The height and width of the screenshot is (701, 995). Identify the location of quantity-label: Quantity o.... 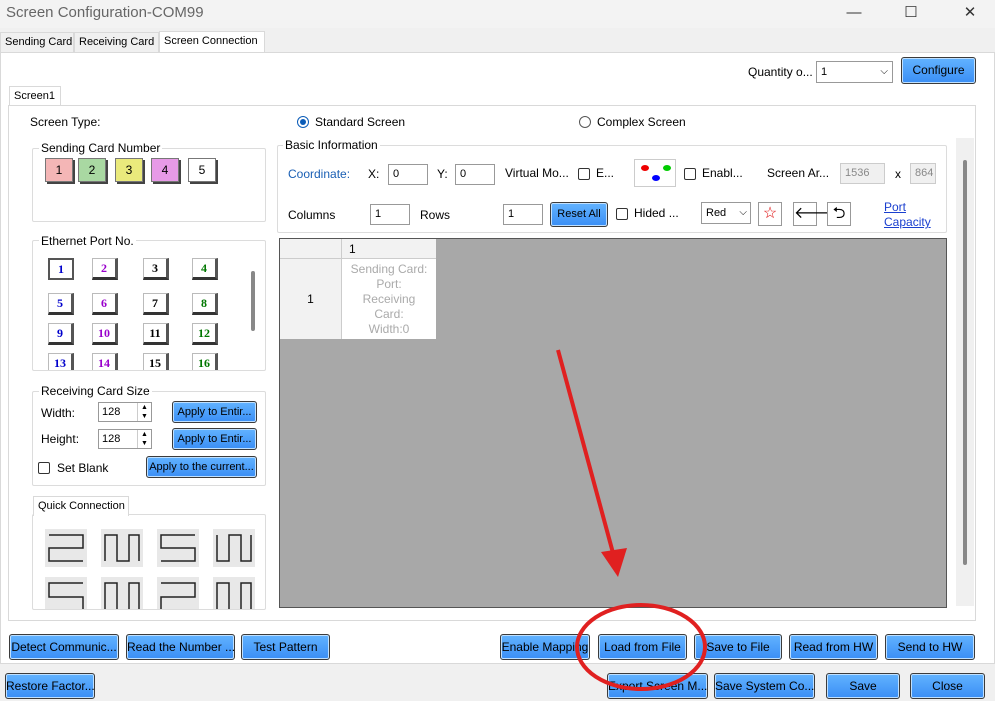
(780, 72).